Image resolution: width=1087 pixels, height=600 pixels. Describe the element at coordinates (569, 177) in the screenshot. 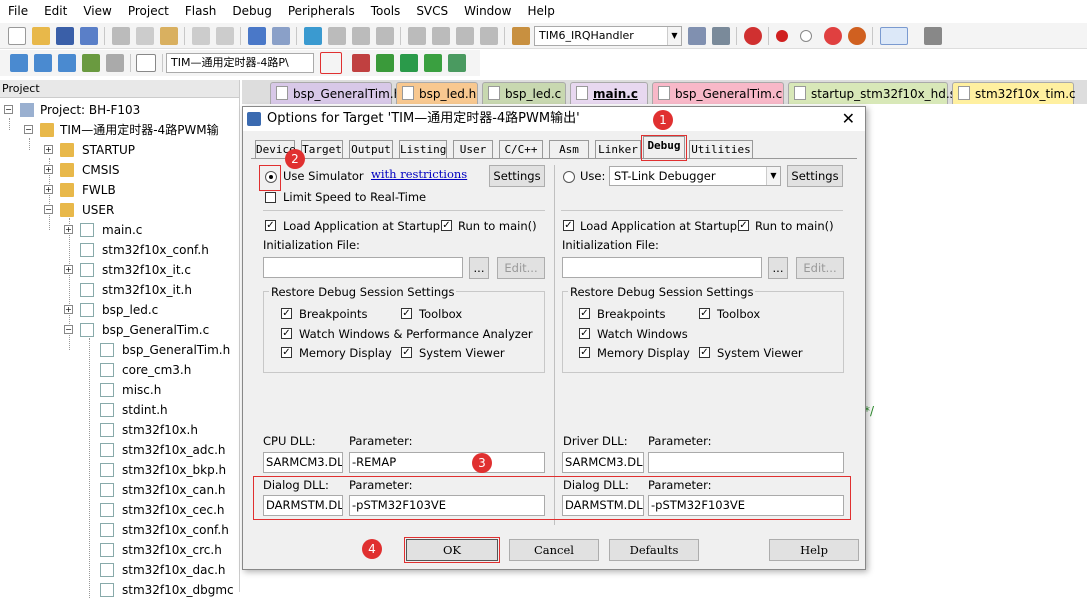

I see `use-debugger-radio` at that location.